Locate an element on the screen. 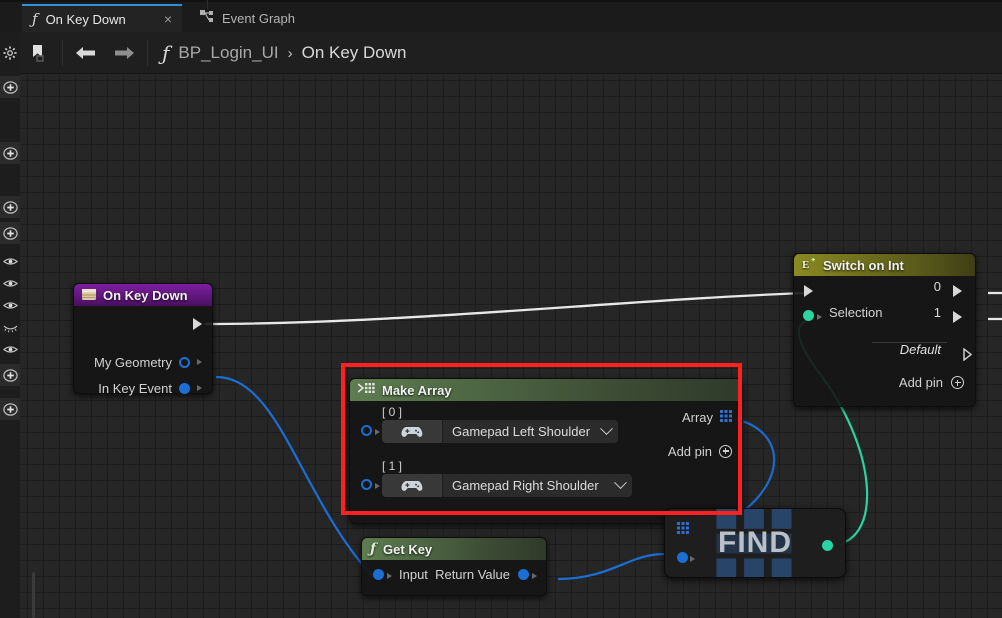 Image resolution: width=1002 pixels, height=618 pixels. tab-event-graph: Event Graph is located at coordinates (260, 18).